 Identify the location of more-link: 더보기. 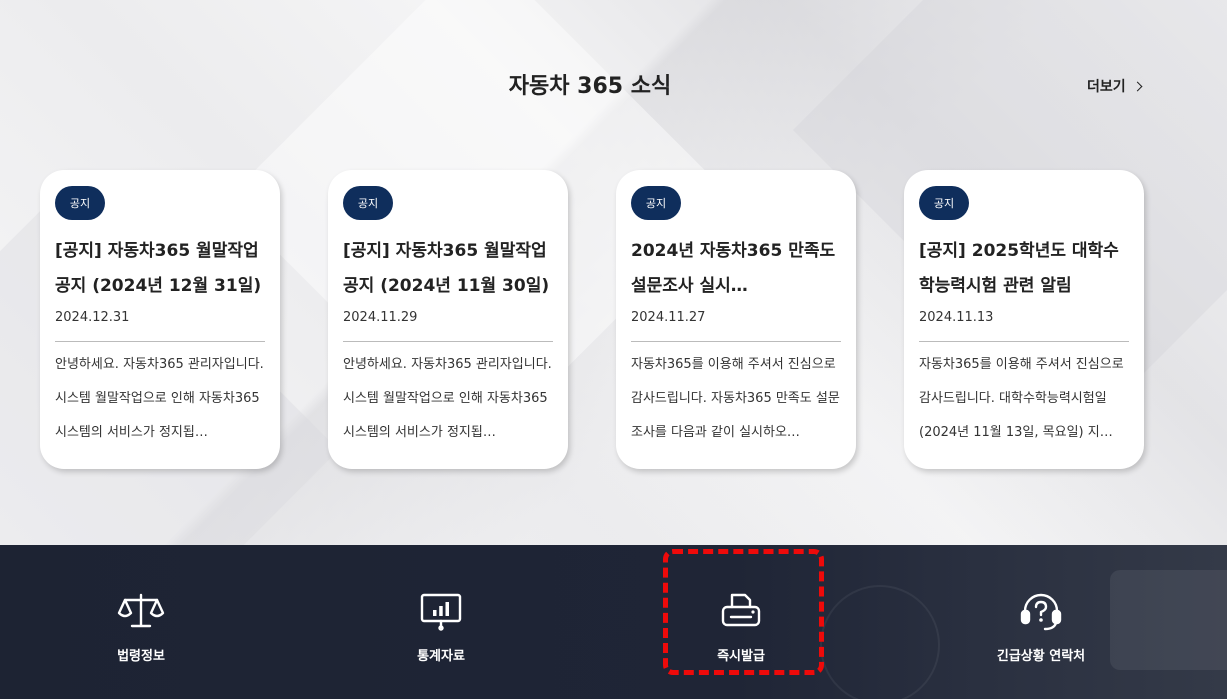
(1115, 86).